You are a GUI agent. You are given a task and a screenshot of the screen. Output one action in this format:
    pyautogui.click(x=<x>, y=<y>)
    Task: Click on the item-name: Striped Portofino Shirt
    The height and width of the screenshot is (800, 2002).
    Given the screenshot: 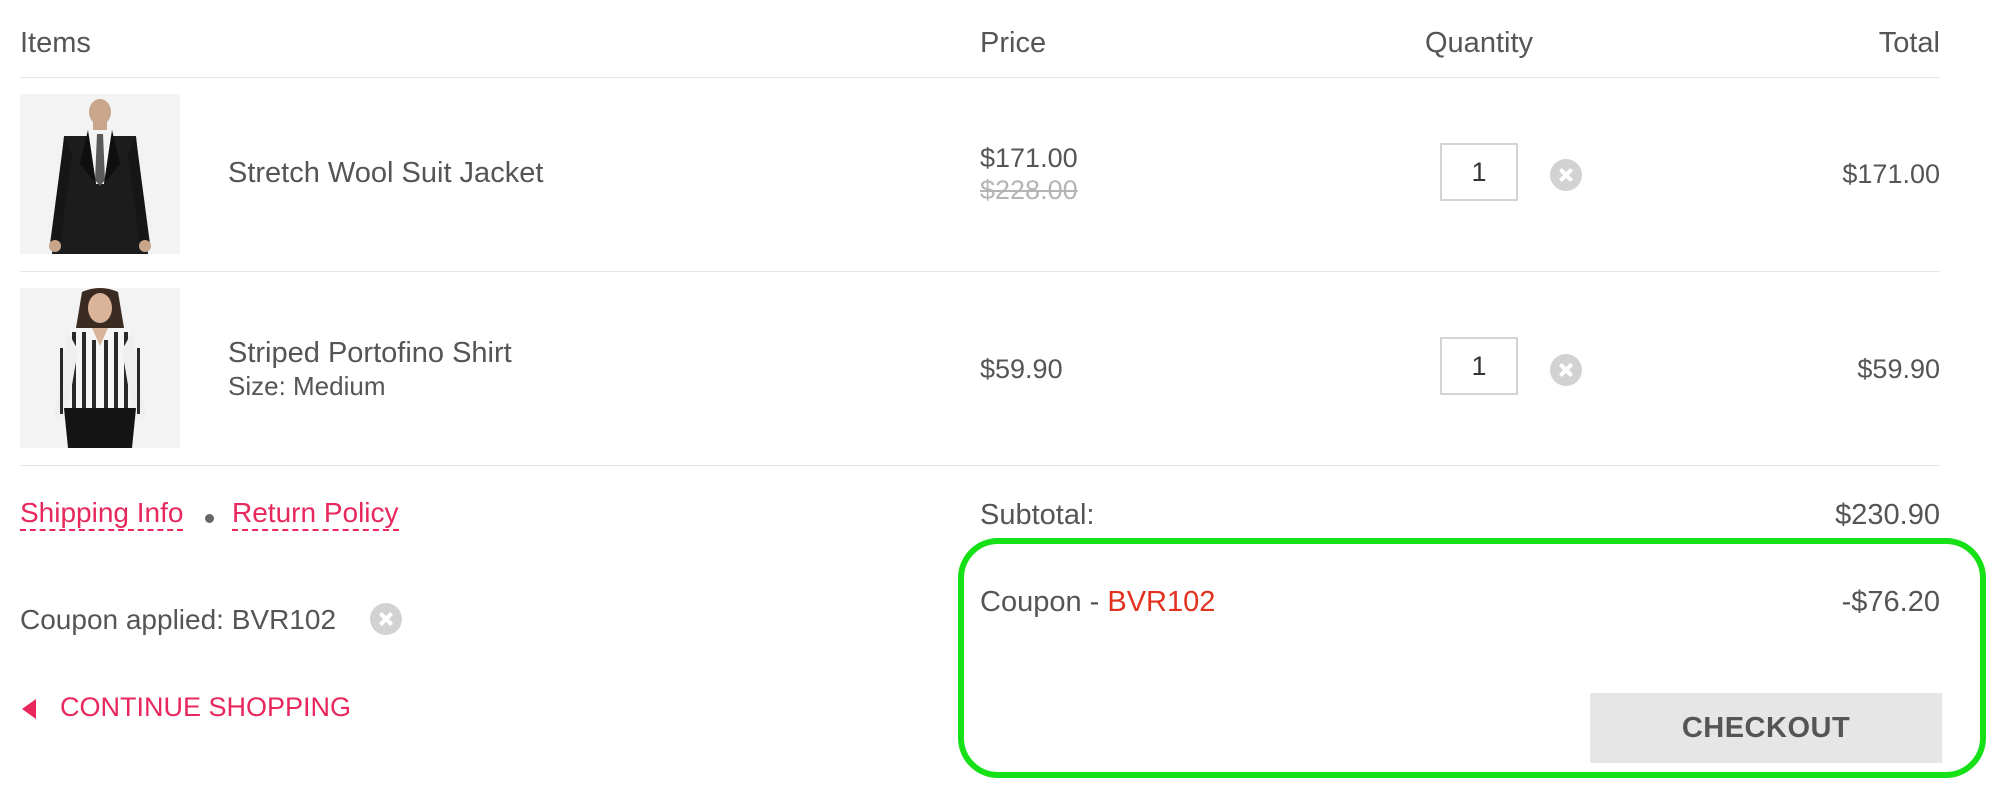 What is the action you would take?
    pyautogui.click(x=370, y=353)
    